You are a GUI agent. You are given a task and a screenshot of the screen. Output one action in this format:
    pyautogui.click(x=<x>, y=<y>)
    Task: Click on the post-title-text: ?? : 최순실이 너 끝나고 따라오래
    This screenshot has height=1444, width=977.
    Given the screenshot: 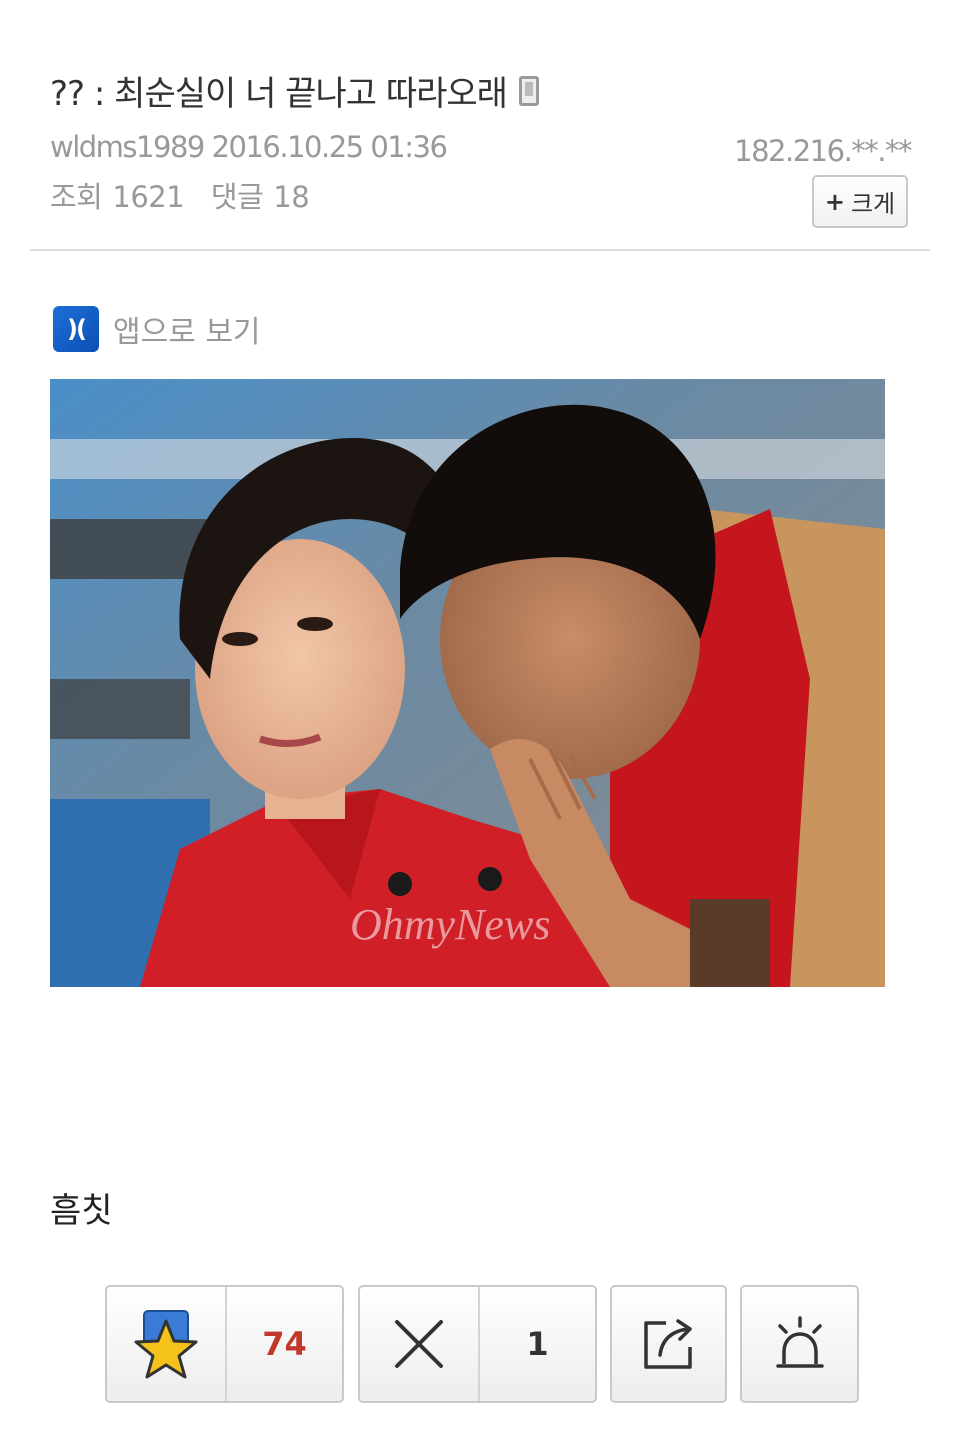 What is the action you would take?
    pyautogui.click(x=279, y=94)
    